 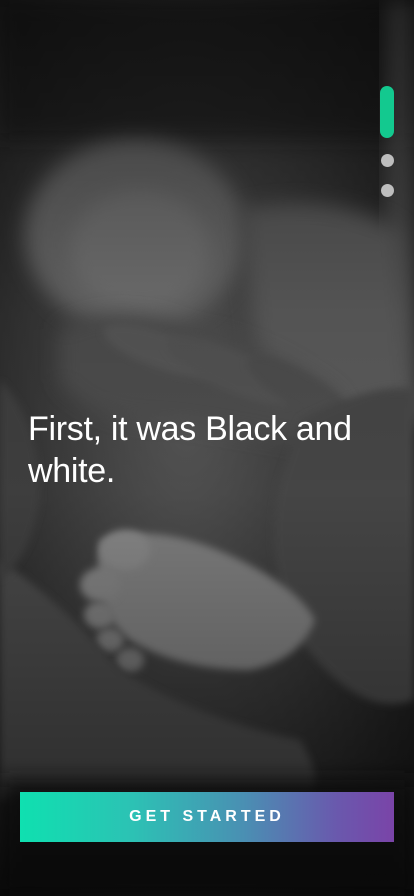 What do you see at coordinates (207, 817) in the screenshot?
I see `get-started-button: GET STARTED` at bounding box center [207, 817].